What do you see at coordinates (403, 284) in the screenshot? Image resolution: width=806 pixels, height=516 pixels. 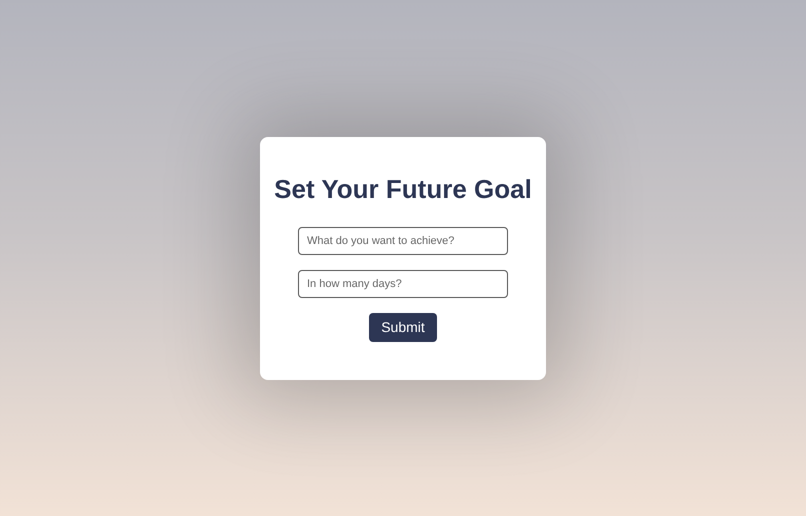 I see `input-field: In how many days?` at bounding box center [403, 284].